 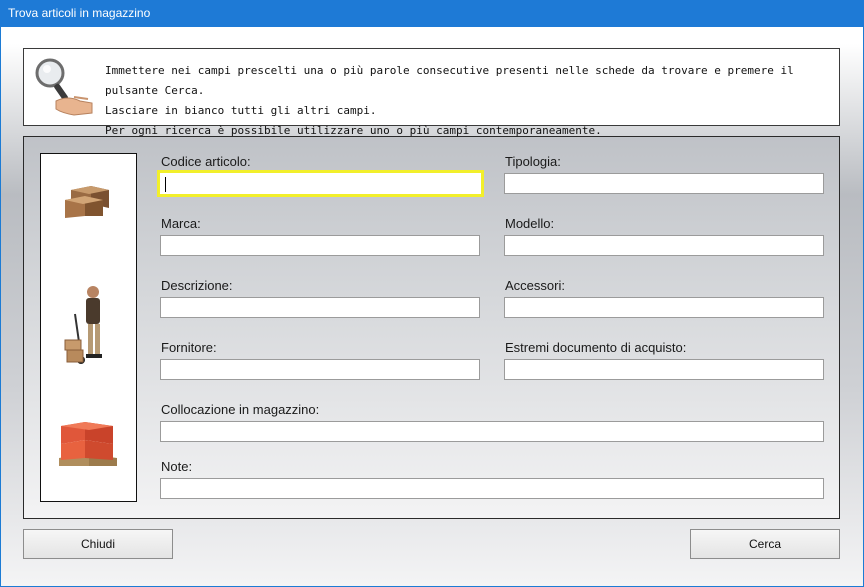 What do you see at coordinates (197, 285) in the screenshot?
I see `descrizione-label: Descrizione:` at bounding box center [197, 285].